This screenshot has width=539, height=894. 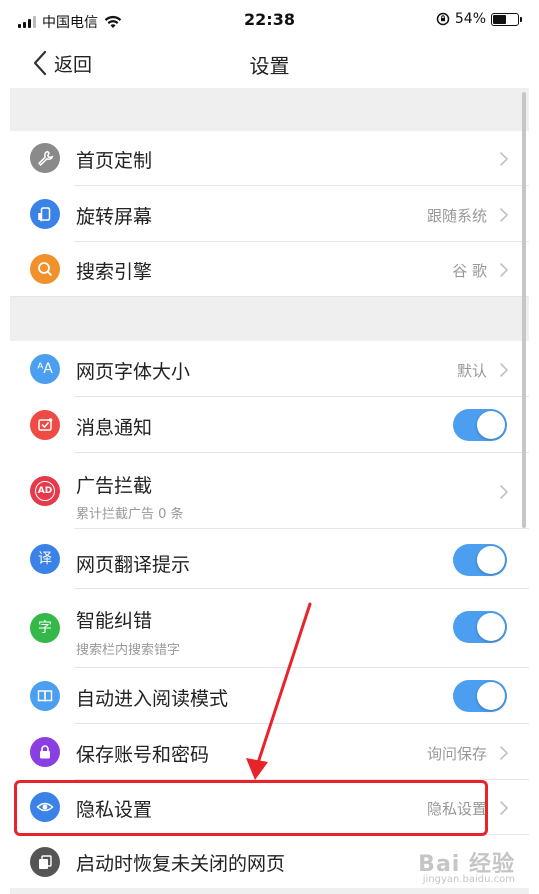 What do you see at coordinates (45, 696) in the screenshot?
I see `book-icon` at bounding box center [45, 696].